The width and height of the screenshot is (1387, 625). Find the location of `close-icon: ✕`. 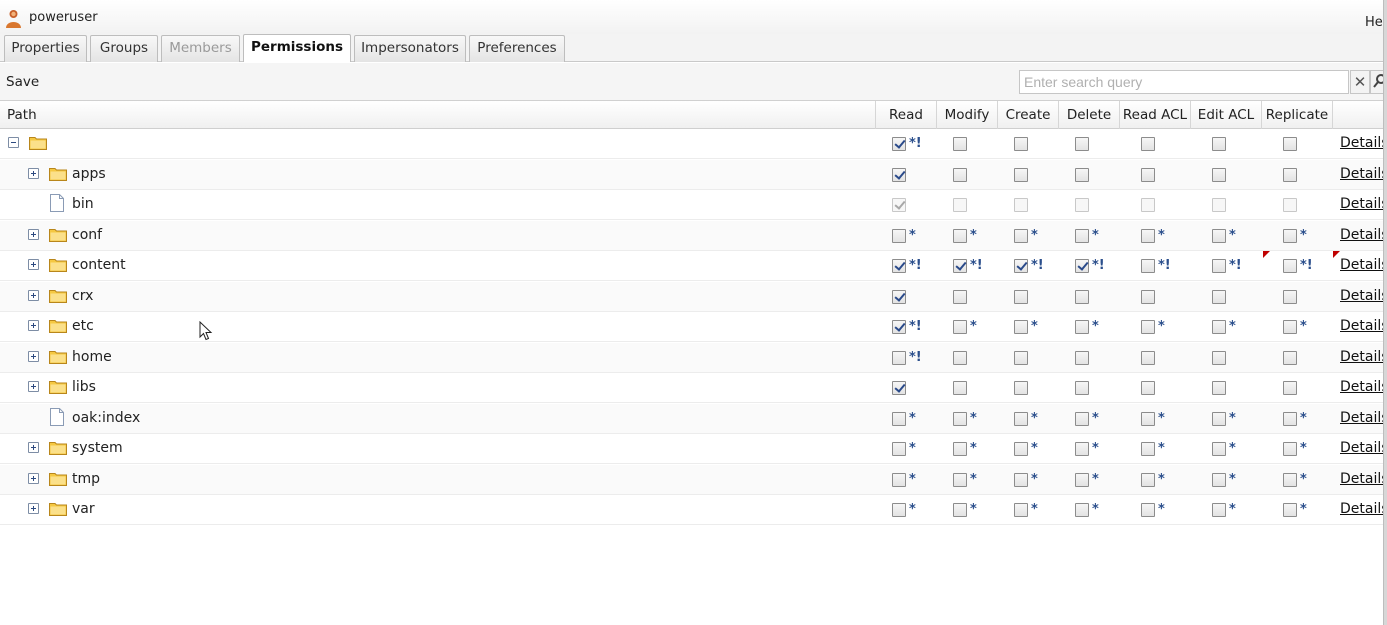

close-icon: ✕ is located at coordinates (1360, 82).